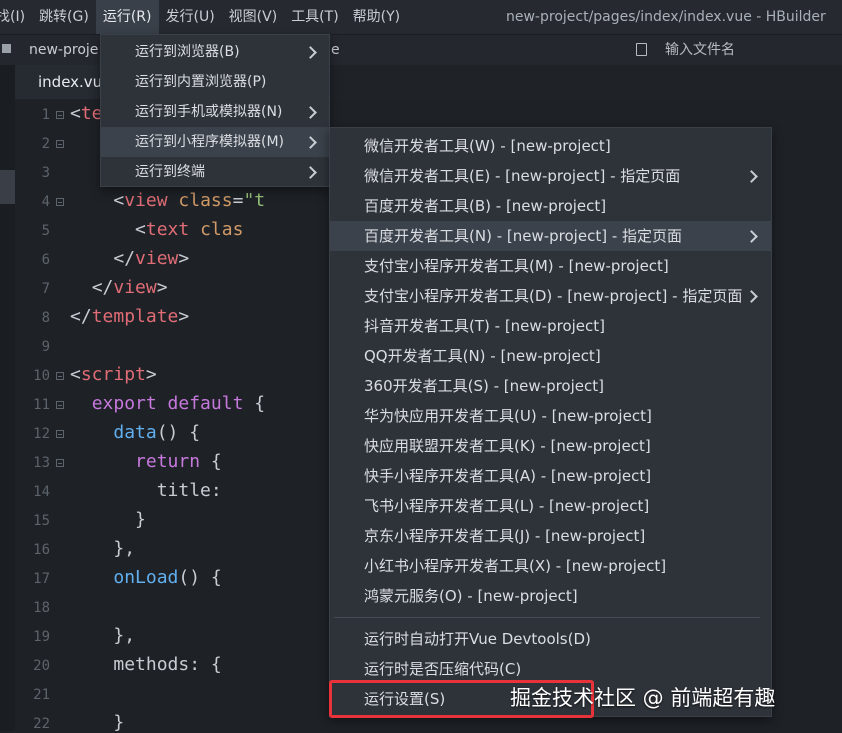 The image size is (842, 733). What do you see at coordinates (550, 536) in the screenshot?
I see `menu-item-jd-devtools: 京东小程序开发者工具(J) - [new-project]` at bounding box center [550, 536].